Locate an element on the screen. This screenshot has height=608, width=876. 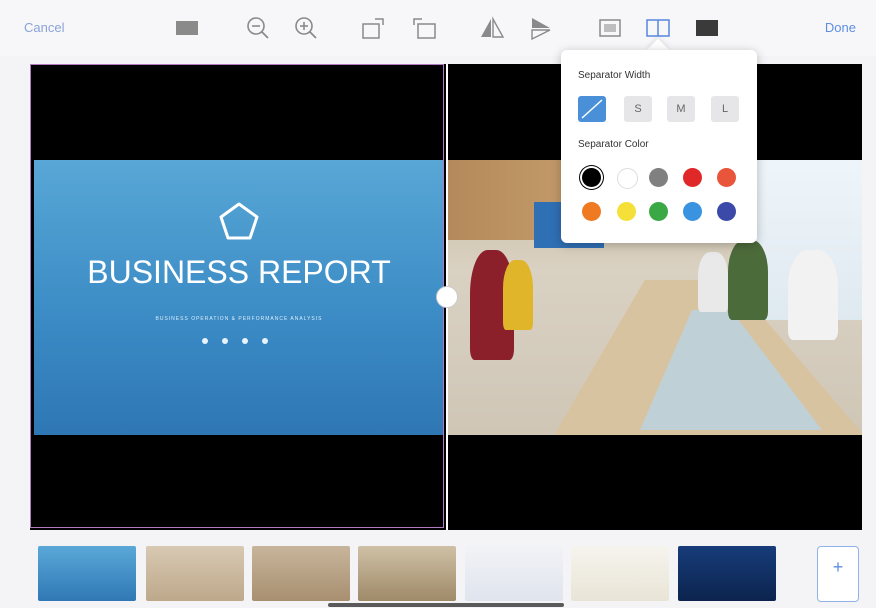
rectangle-icon is located at coordinates (187, 28).